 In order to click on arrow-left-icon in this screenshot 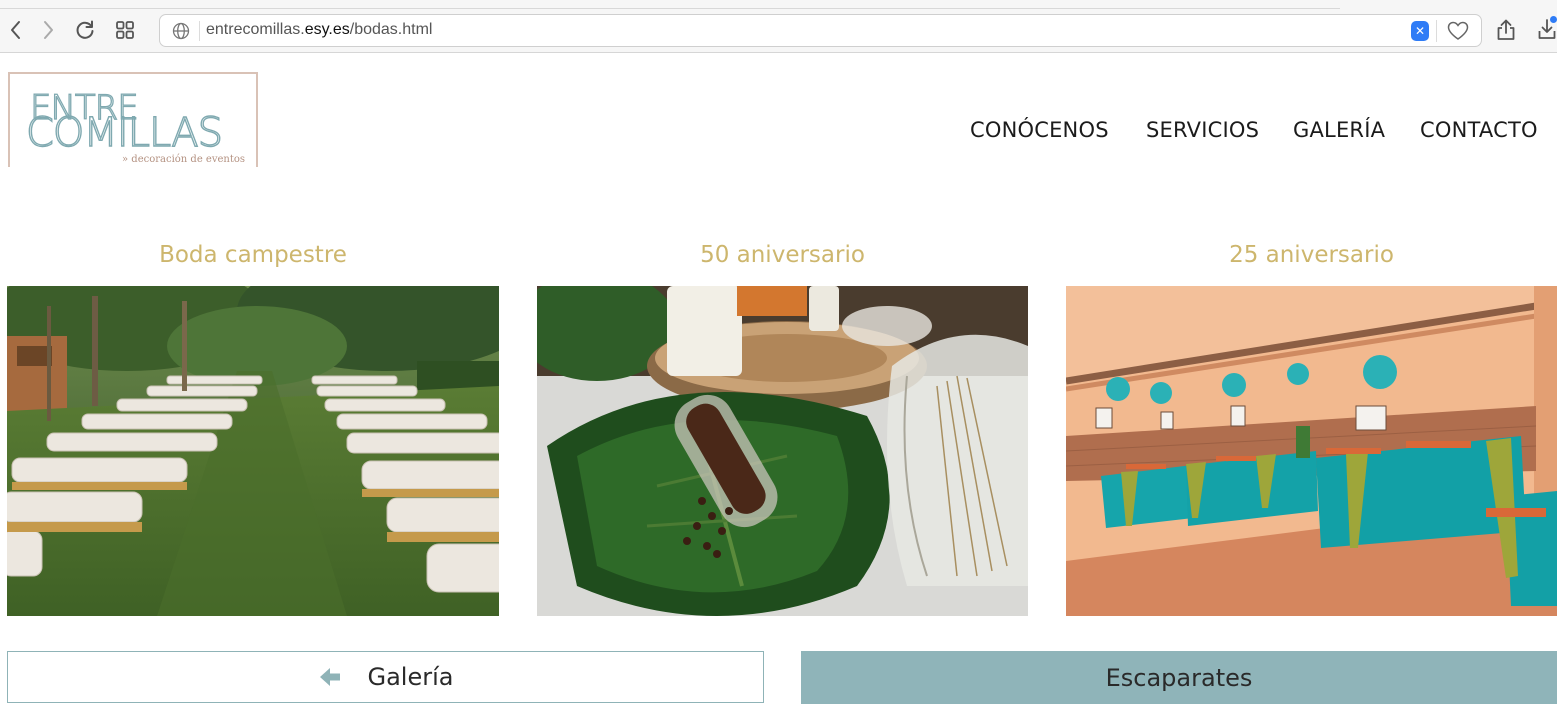, I will do `click(329, 677)`.